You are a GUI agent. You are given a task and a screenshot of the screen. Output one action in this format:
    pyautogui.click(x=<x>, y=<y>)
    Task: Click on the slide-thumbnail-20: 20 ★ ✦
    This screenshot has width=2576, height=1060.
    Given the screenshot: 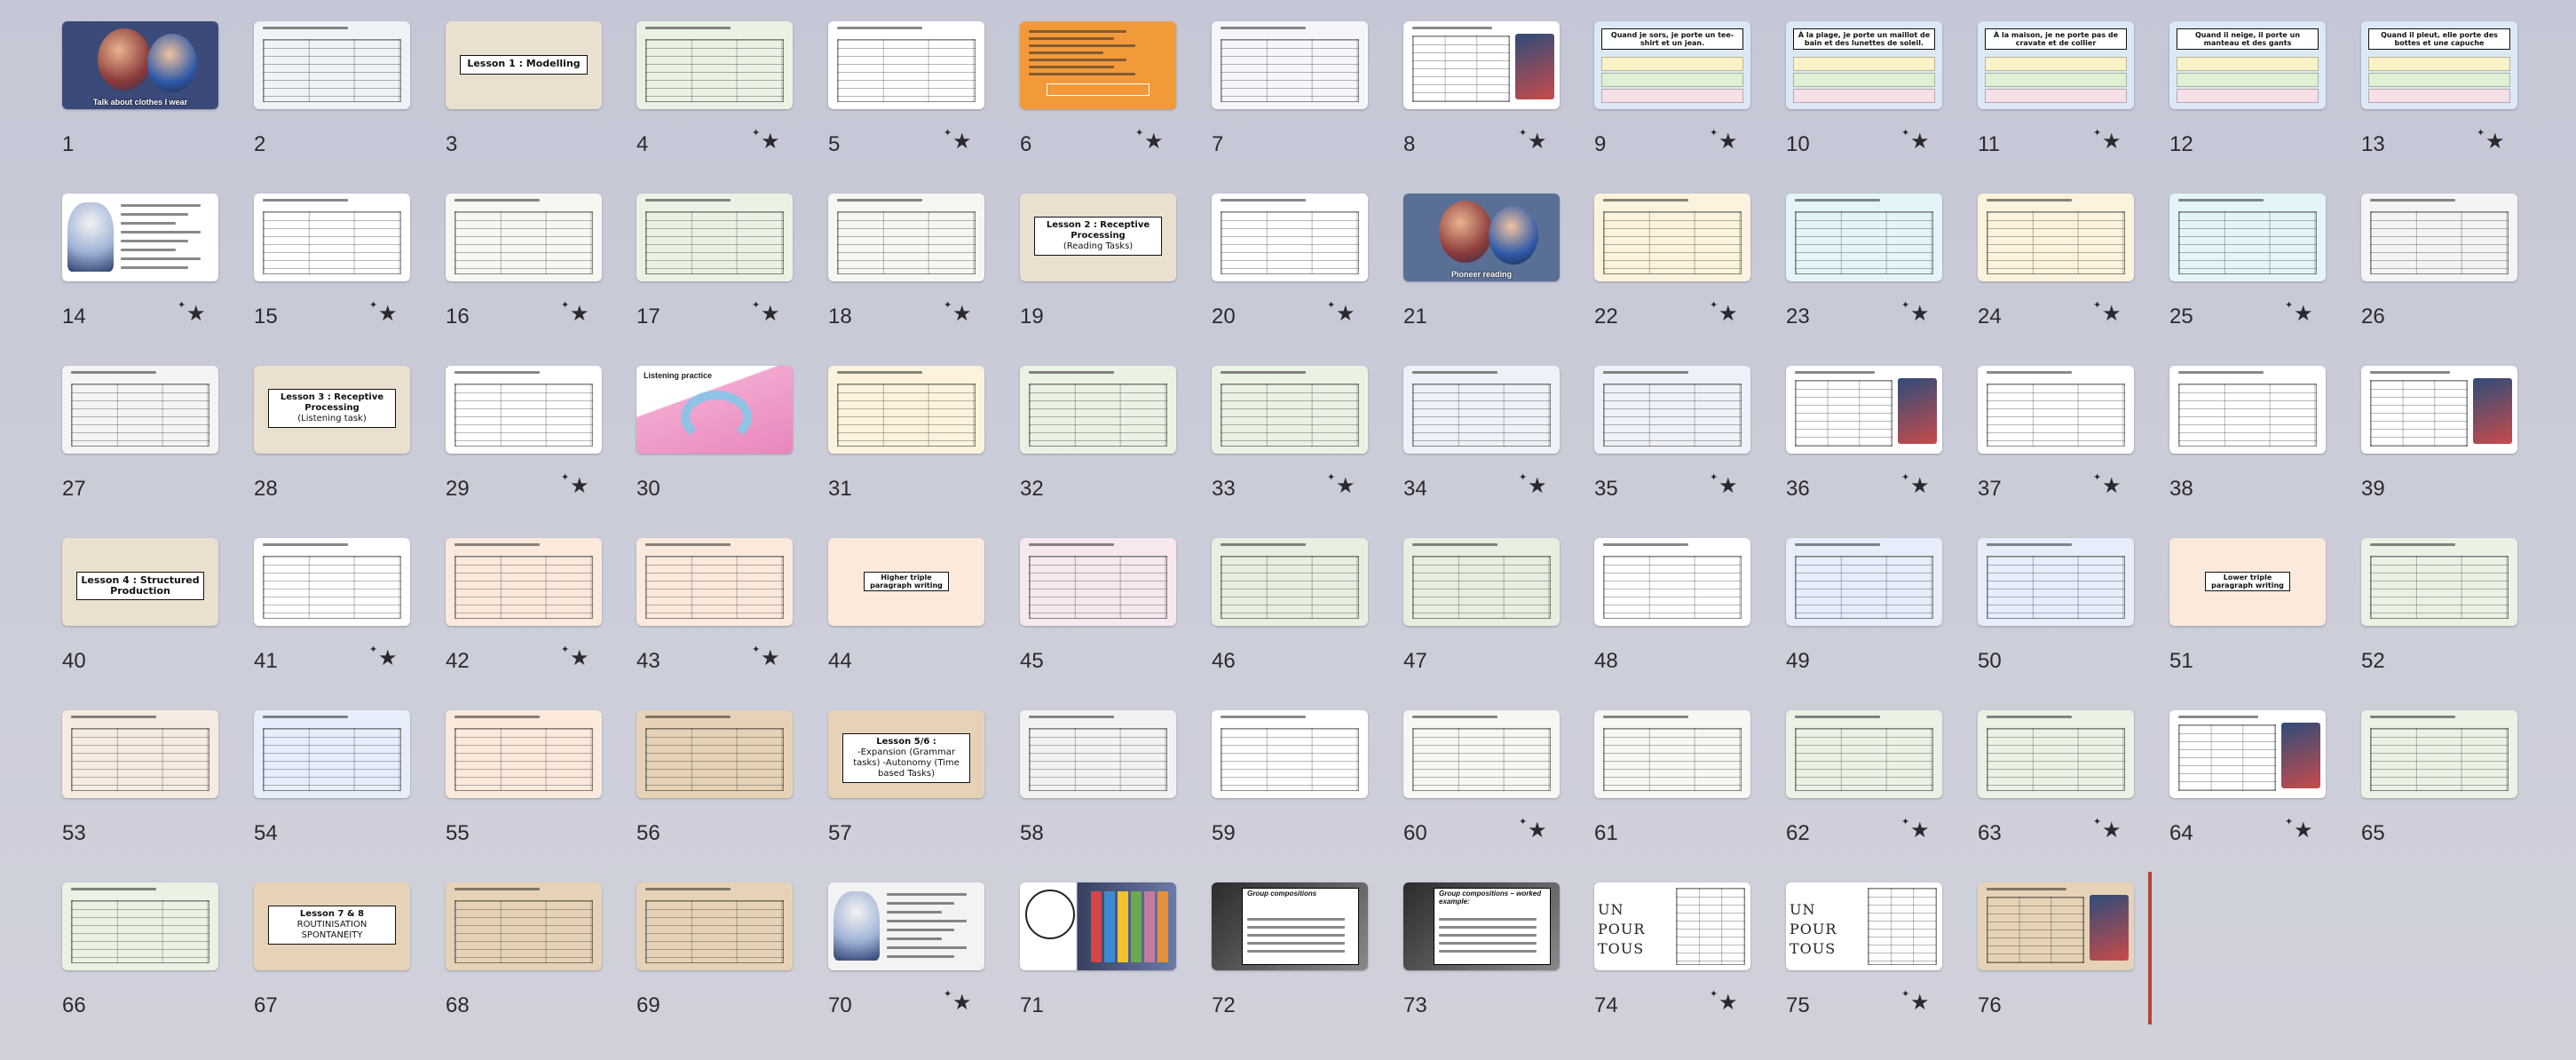 What is the action you would take?
    pyautogui.click(x=1290, y=271)
    